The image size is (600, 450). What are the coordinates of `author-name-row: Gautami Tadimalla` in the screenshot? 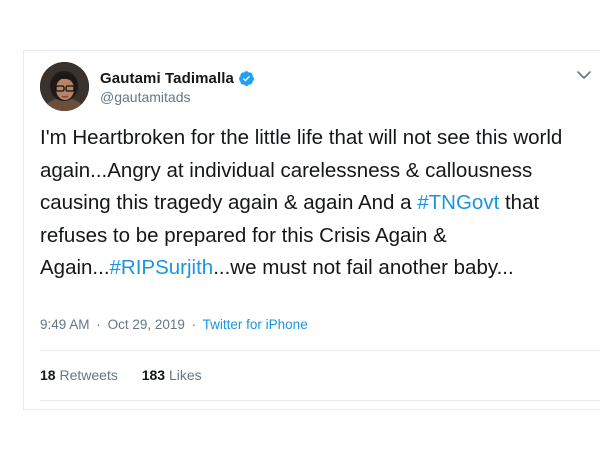 It's located at (177, 78).